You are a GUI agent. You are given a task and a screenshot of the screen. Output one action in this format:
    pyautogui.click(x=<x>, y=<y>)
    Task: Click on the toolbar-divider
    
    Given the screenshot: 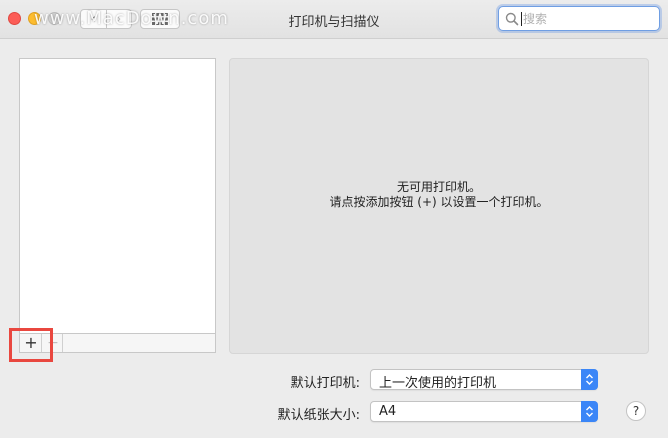 What is the action you would take?
    pyautogui.click(x=62, y=343)
    